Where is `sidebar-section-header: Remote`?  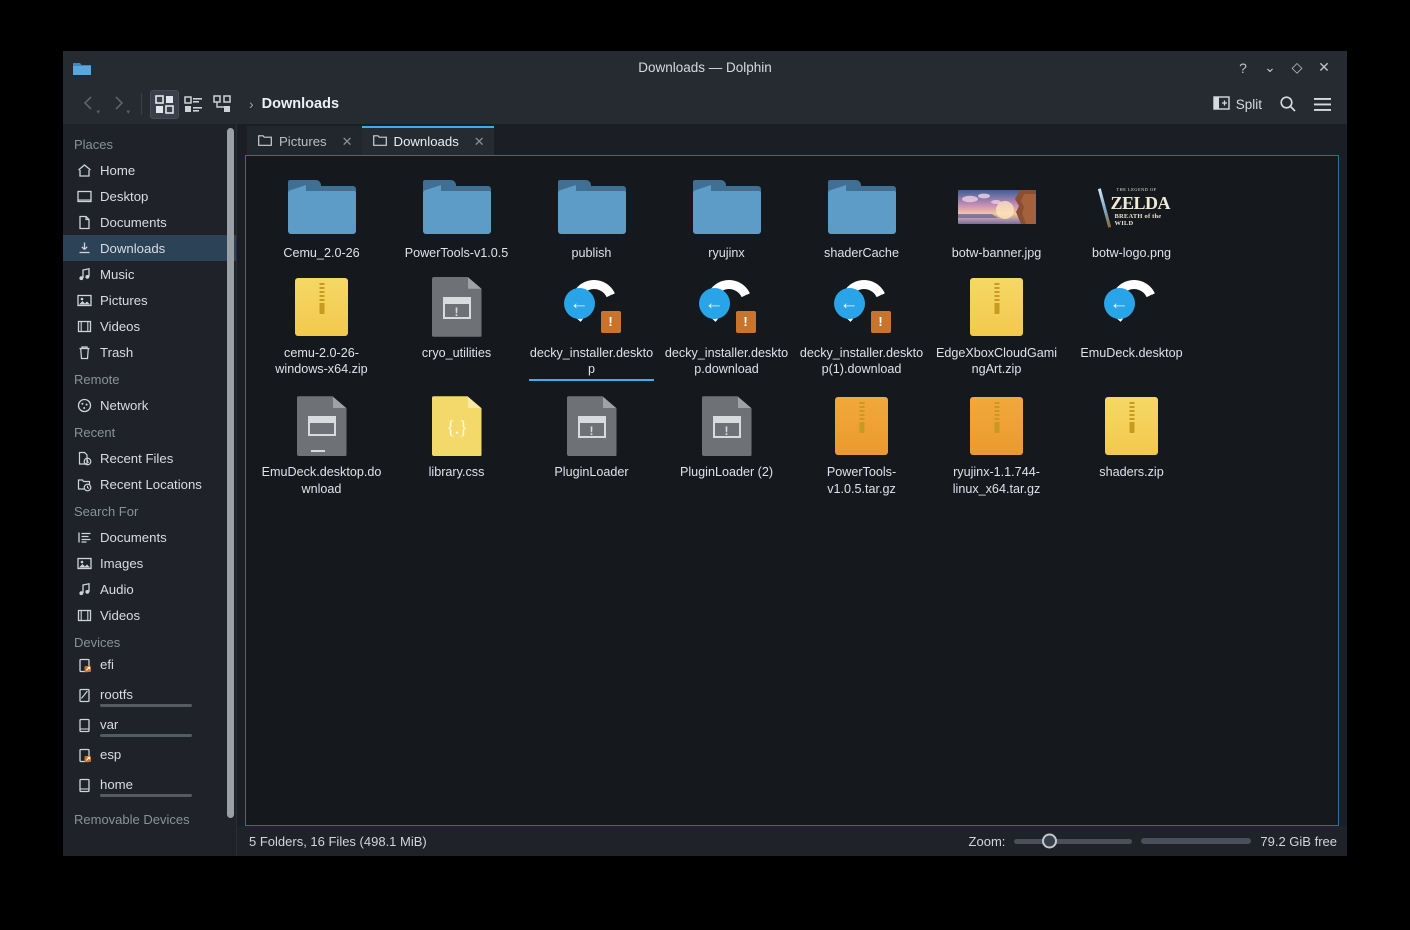
sidebar-section-header: Remote is located at coordinates (97, 379).